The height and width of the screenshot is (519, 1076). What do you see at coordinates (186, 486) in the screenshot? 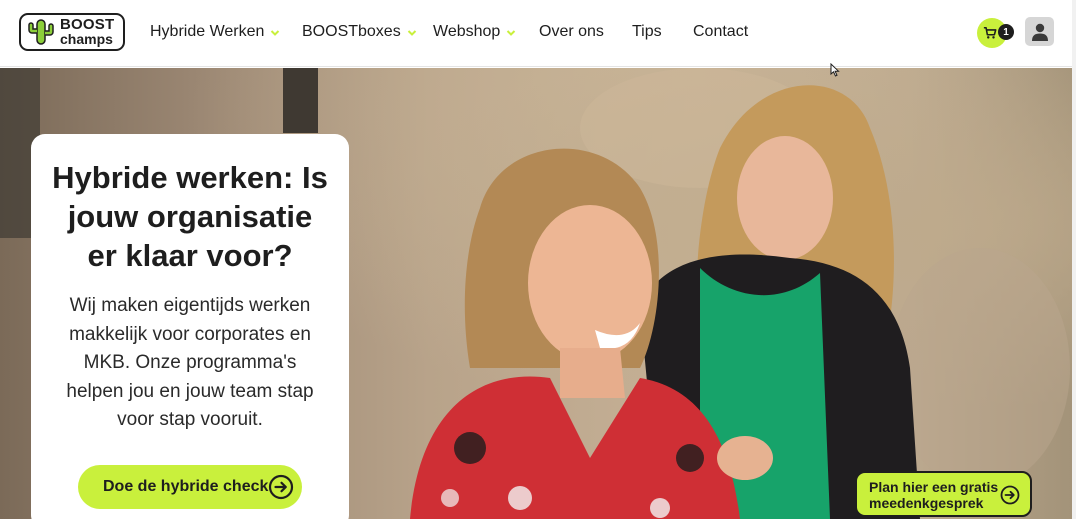
I see `cta-label: Doe de hybride check` at bounding box center [186, 486].